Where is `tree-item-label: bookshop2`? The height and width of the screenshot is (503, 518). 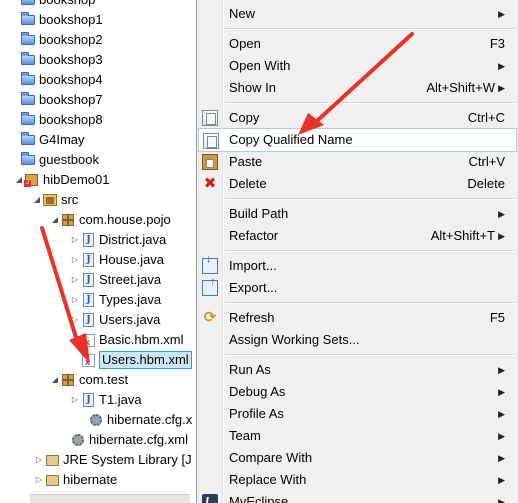
tree-item-label: bookshop2 is located at coordinates (71, 39).